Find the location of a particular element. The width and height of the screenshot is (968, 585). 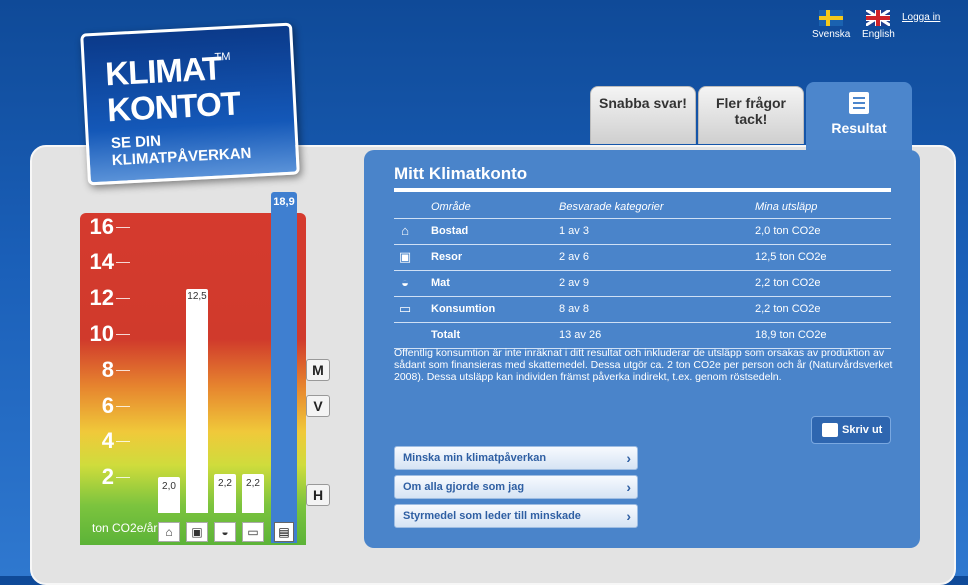

row-answered: 2 av 6 is located at coordinates (657, 257).